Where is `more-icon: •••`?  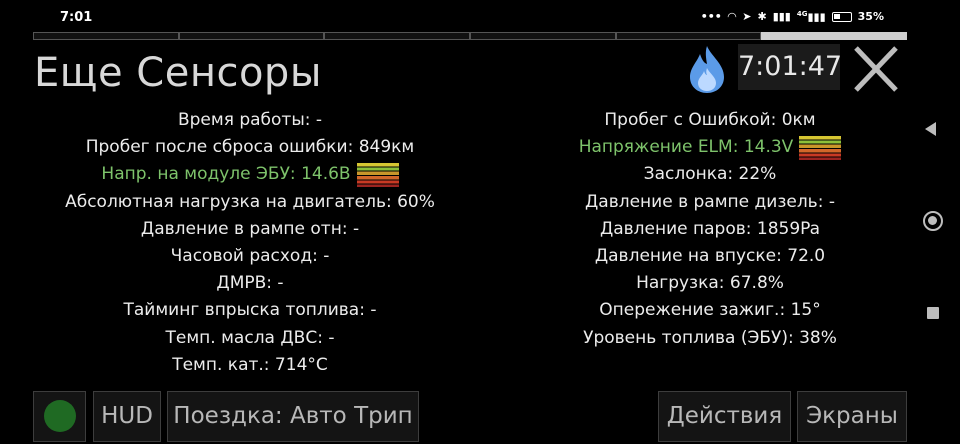
more-icon: ••• is located at coordinates (711, 17).